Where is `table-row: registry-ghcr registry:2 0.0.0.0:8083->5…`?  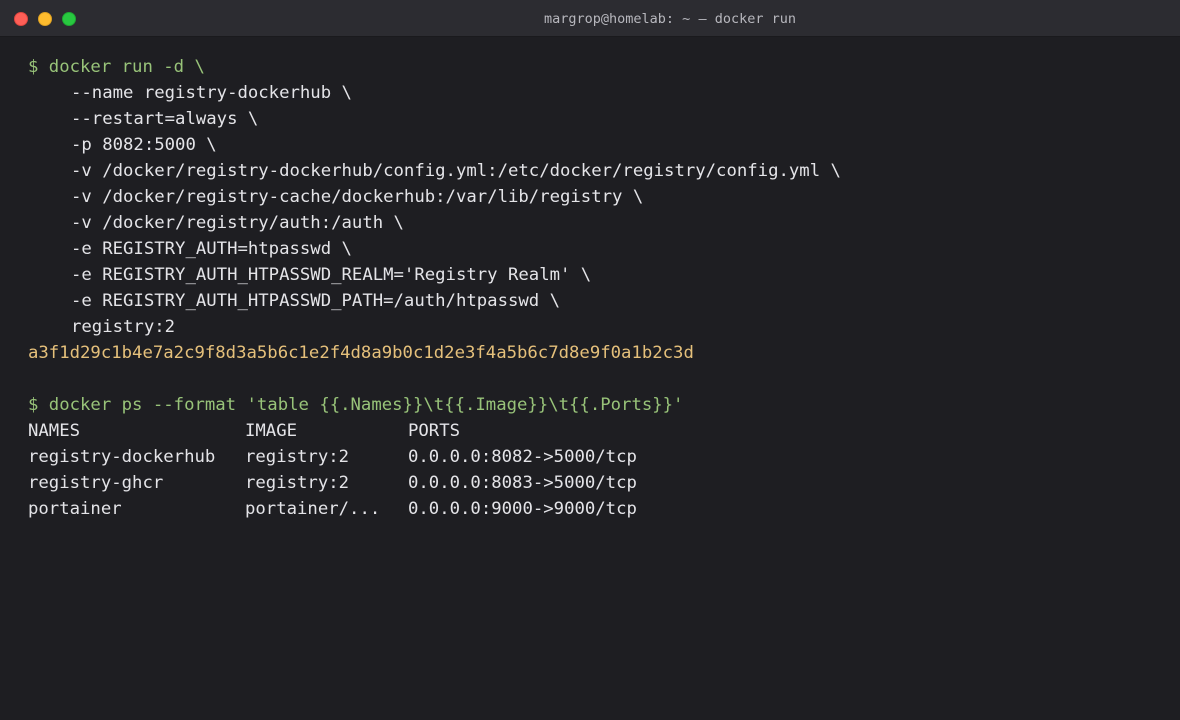
table-row: registry-ghcr registry:2 0.0.0.0:8083->5… is located at coordinates (594, 483).